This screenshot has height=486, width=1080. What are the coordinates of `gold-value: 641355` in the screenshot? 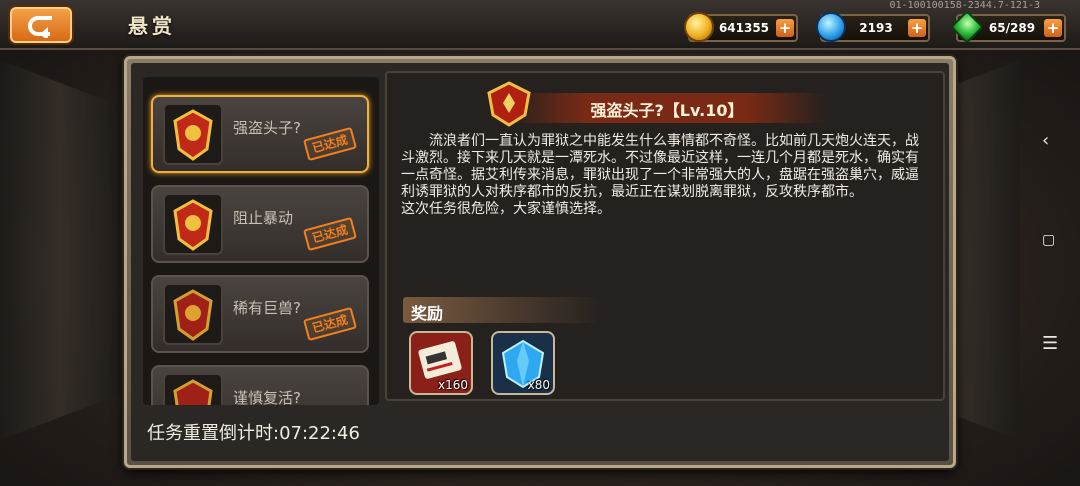 It's located at (744, 28).